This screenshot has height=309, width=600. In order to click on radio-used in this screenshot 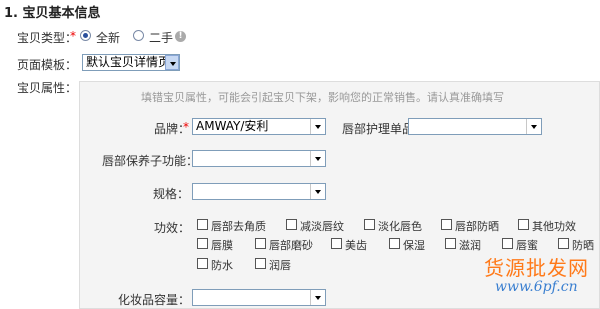, I will do `click(138, 35)`.